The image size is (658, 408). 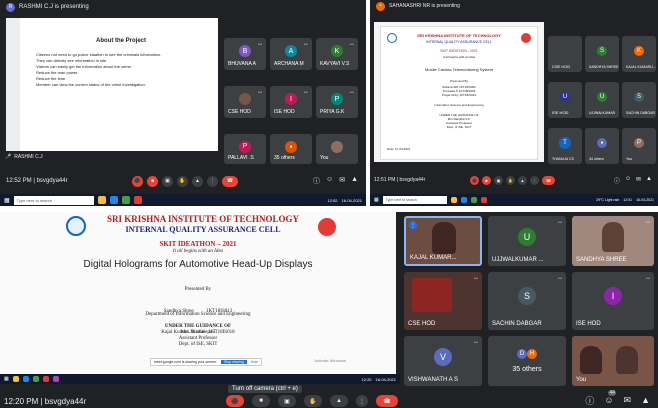 What do you see at coordinates (245, 54) in the screenshot?
I see `participant-tile: ↔ B BHUVANA A` at bounding box center [245, 54].